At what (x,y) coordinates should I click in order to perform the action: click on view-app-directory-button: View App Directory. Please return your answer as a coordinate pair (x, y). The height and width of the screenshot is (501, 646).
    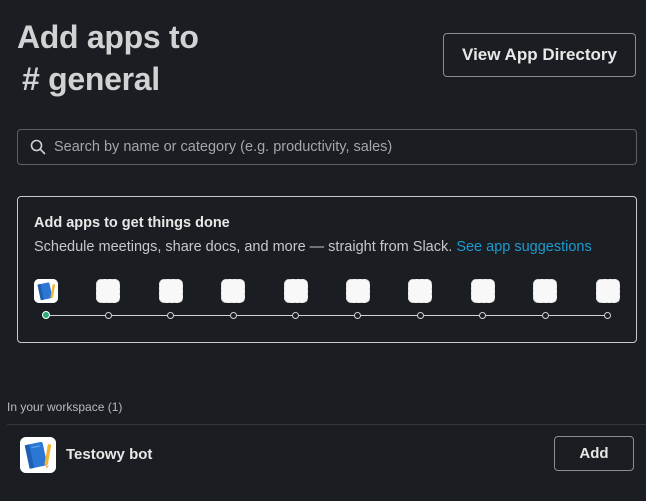
    Looking at the image, I should click on (539, 55).